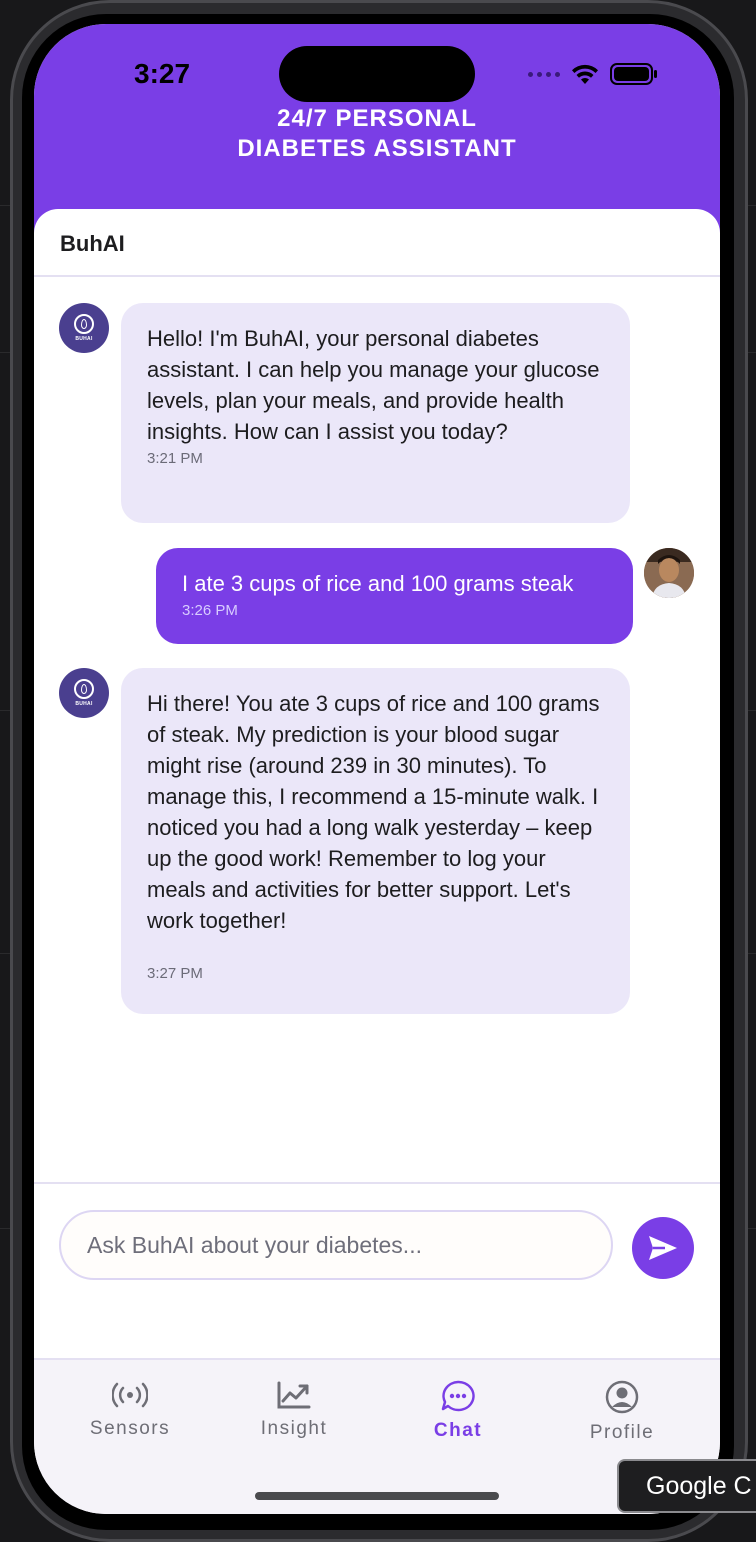 Image resolution: width=756 pixels, height=1542 pixels. Describe the element at coordinates (669, 573) in the screenshot. I see `user-avatar` at that location.